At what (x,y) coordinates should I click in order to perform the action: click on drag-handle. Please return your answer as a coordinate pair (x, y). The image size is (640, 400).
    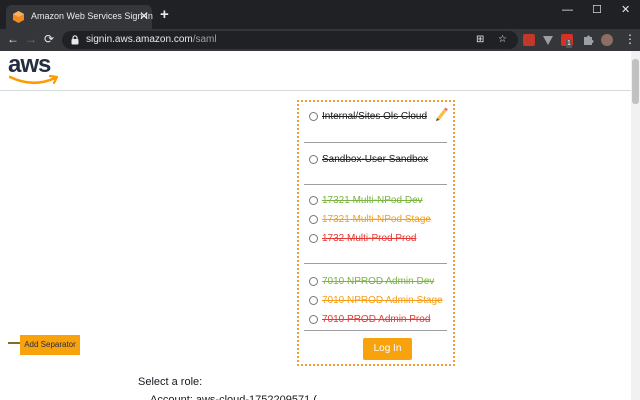
    Looking at the image, I should click on (14, 343).